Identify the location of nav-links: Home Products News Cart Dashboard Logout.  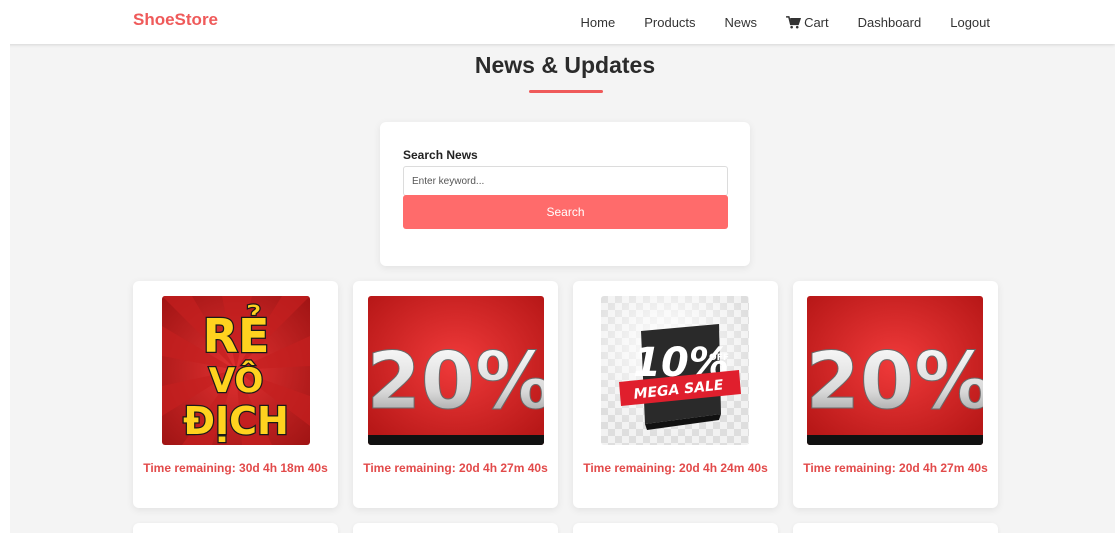
(785, 22).